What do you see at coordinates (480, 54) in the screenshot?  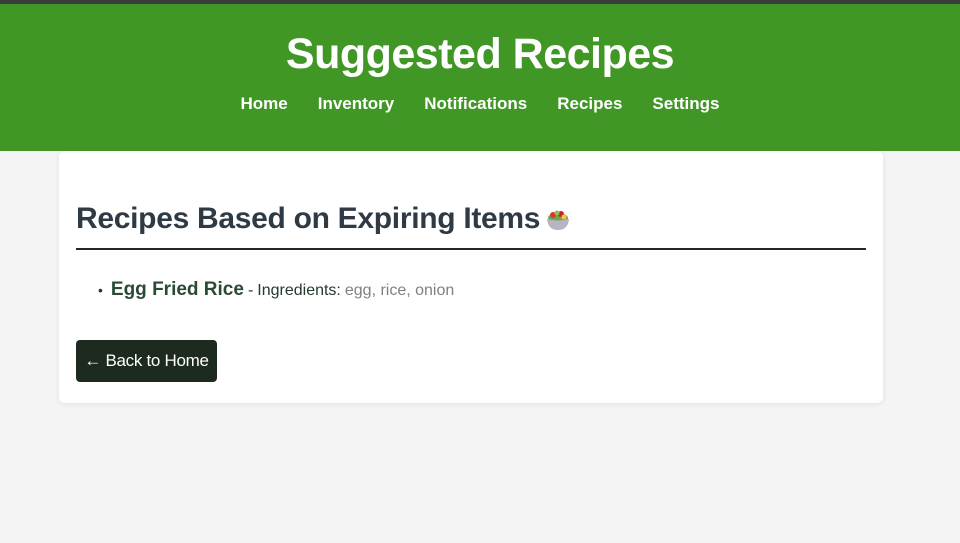 I see `page-title: Suggested Recipes` at bounding box center [480, 54].